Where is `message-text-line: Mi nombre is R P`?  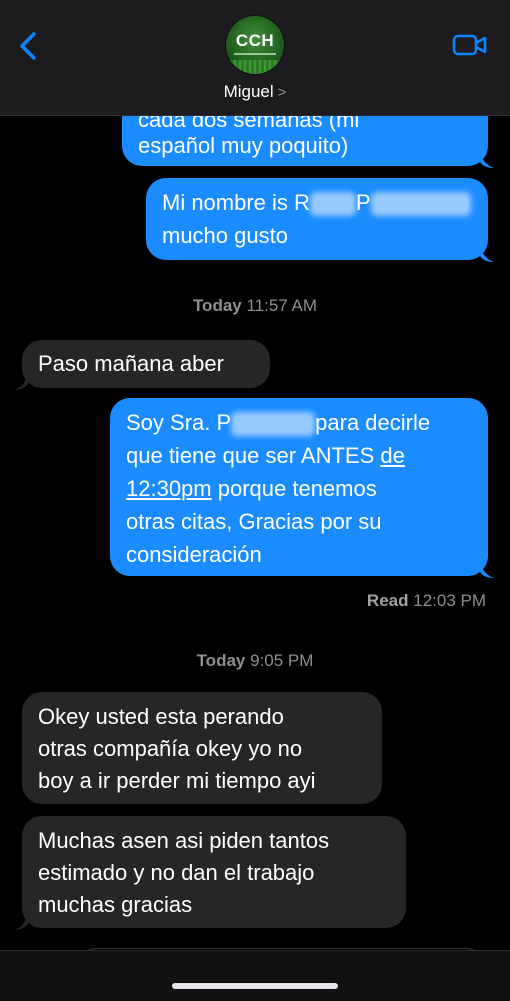
message-text-line: Mi nombre is R P is located at coordinates (316, 203).